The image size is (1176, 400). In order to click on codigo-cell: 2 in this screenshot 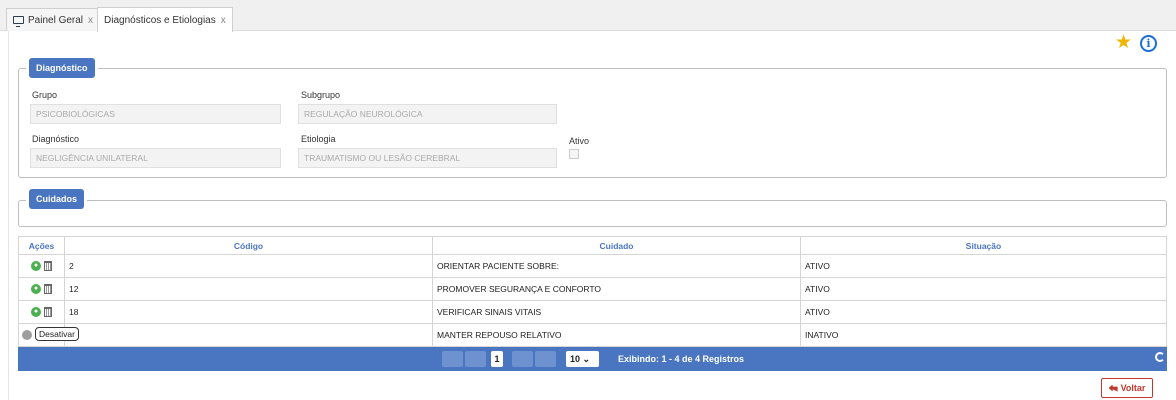, I will do `click(248, 266)`.